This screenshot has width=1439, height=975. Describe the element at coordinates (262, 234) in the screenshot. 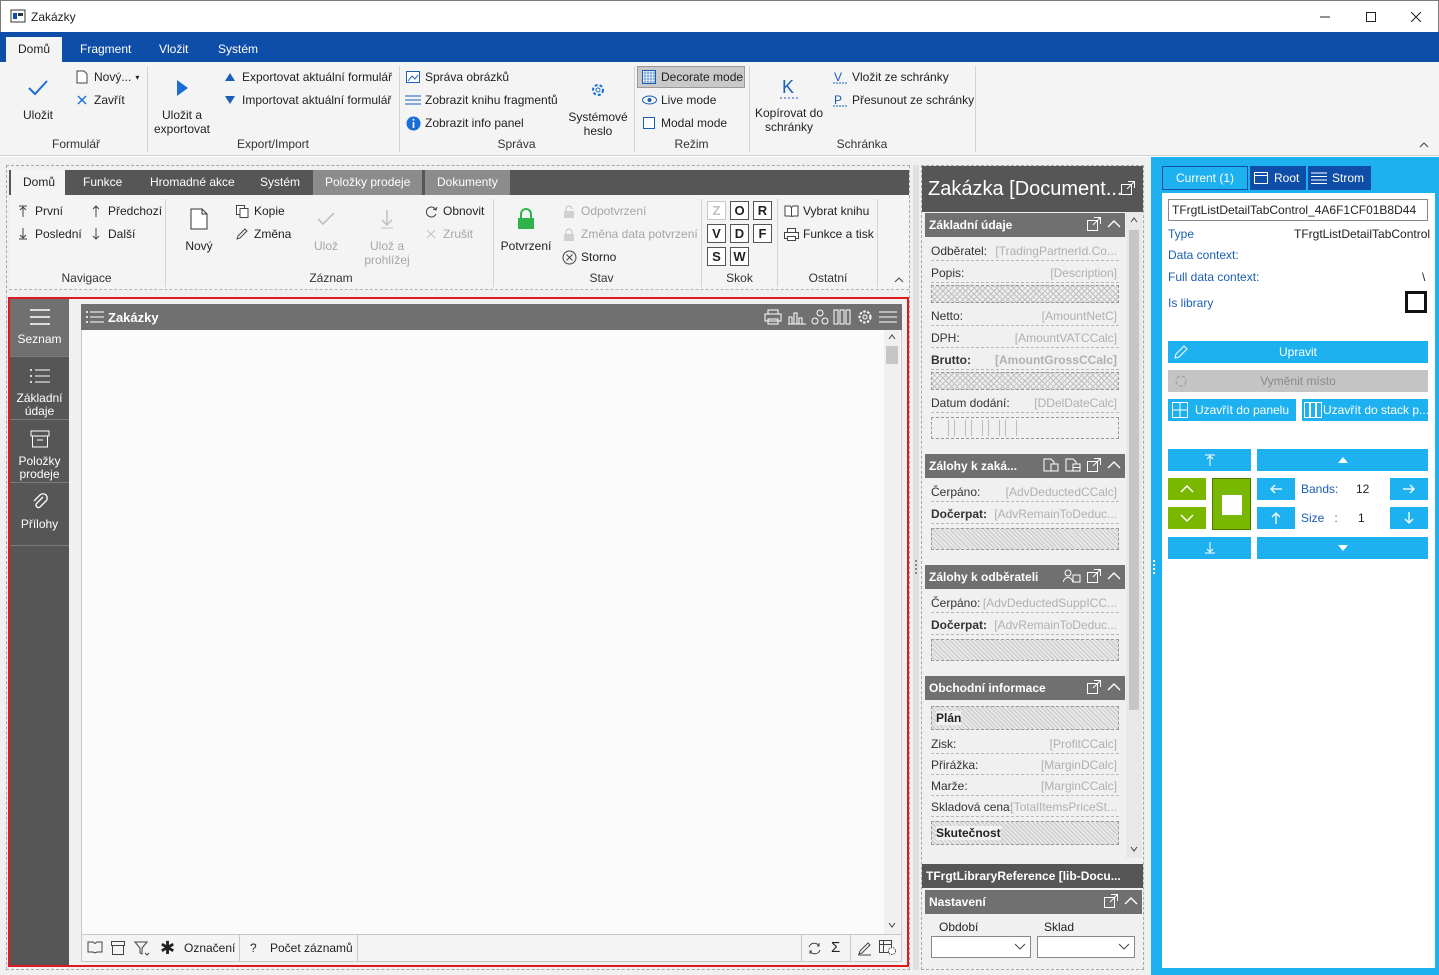

I see `zmena-button: Změna` at that location.